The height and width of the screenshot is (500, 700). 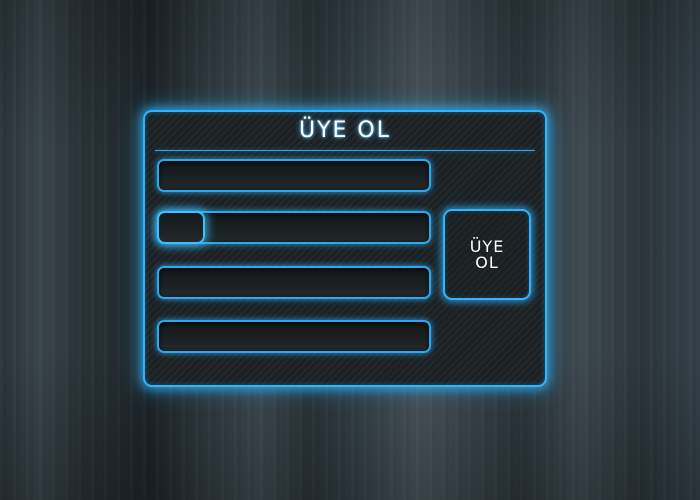 I want to click on panel-title: ÜYE OL, so click(x=344, y=130).